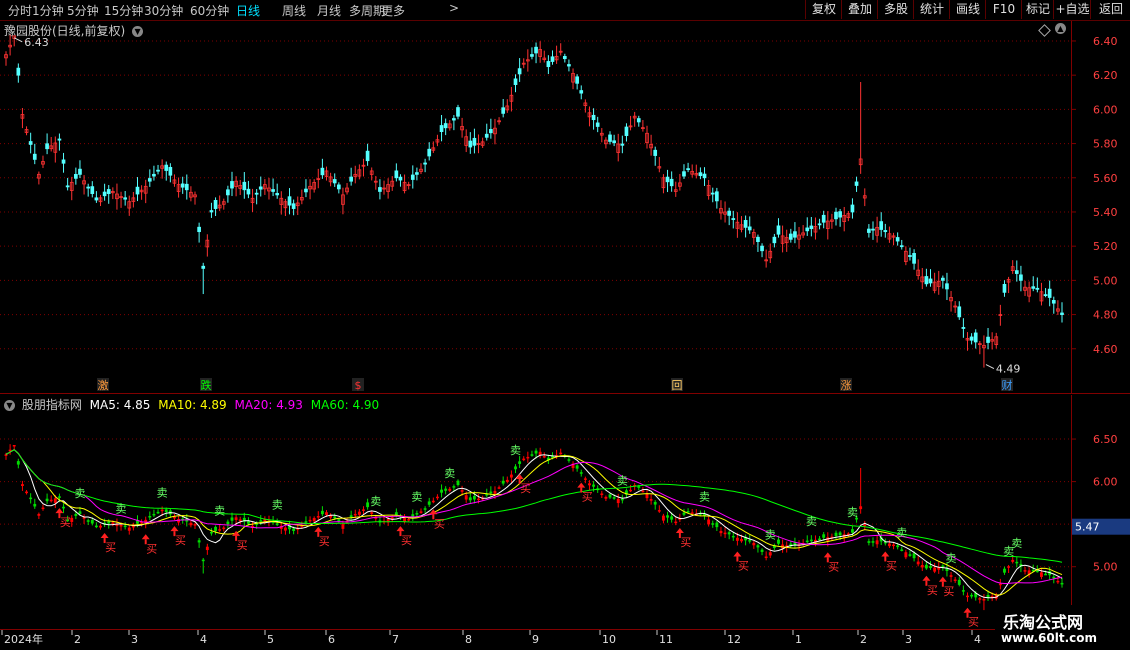 The width and height of the screenshot is (1130, 650). I want to click on buy-signal-13: 买, so click(889, 561).